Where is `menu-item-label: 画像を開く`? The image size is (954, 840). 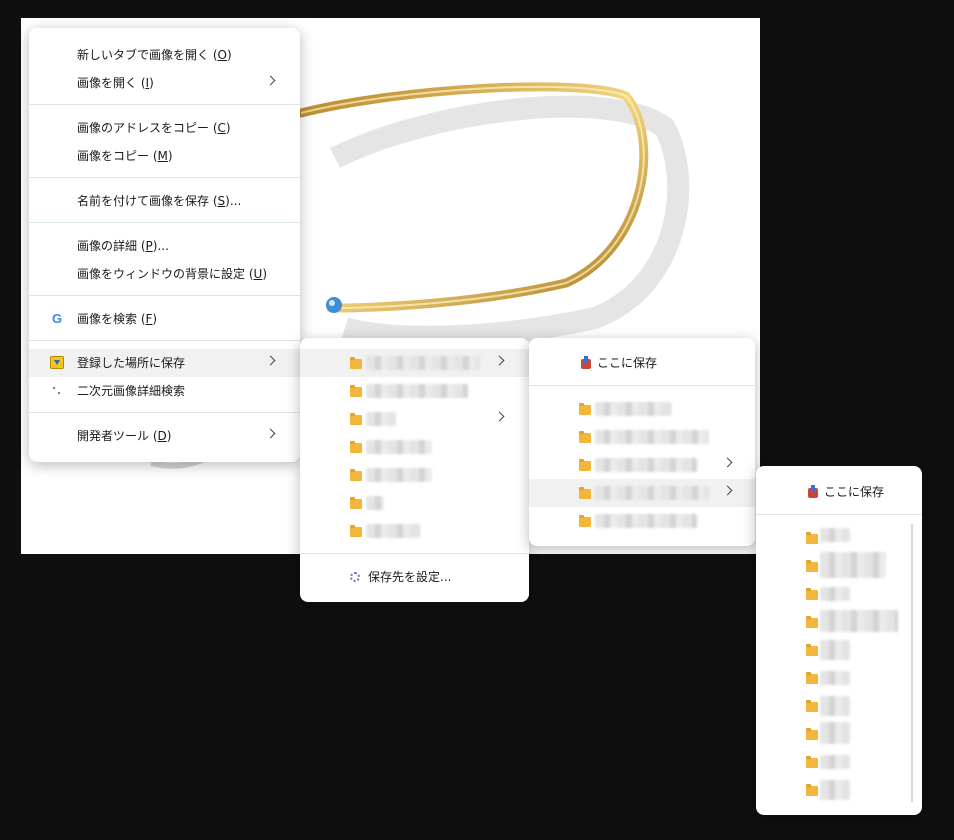
menu-item-label: 画像を開く is located at coordinates (107, 83).